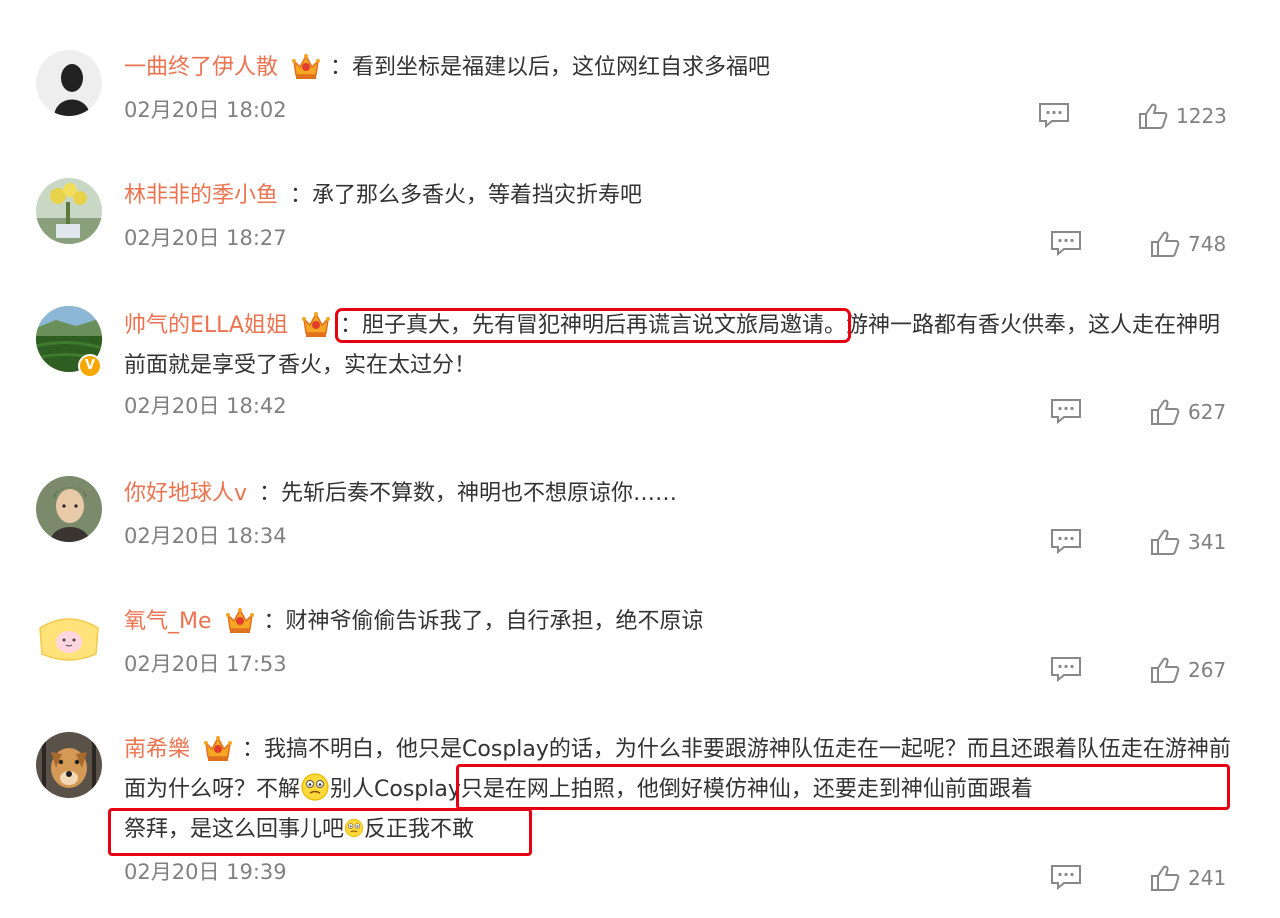 This screenshot has width=1280, height=918. Describe the element at coordinates (1201, 116) in the screenshot. I see `like-count: 1223` at that location.